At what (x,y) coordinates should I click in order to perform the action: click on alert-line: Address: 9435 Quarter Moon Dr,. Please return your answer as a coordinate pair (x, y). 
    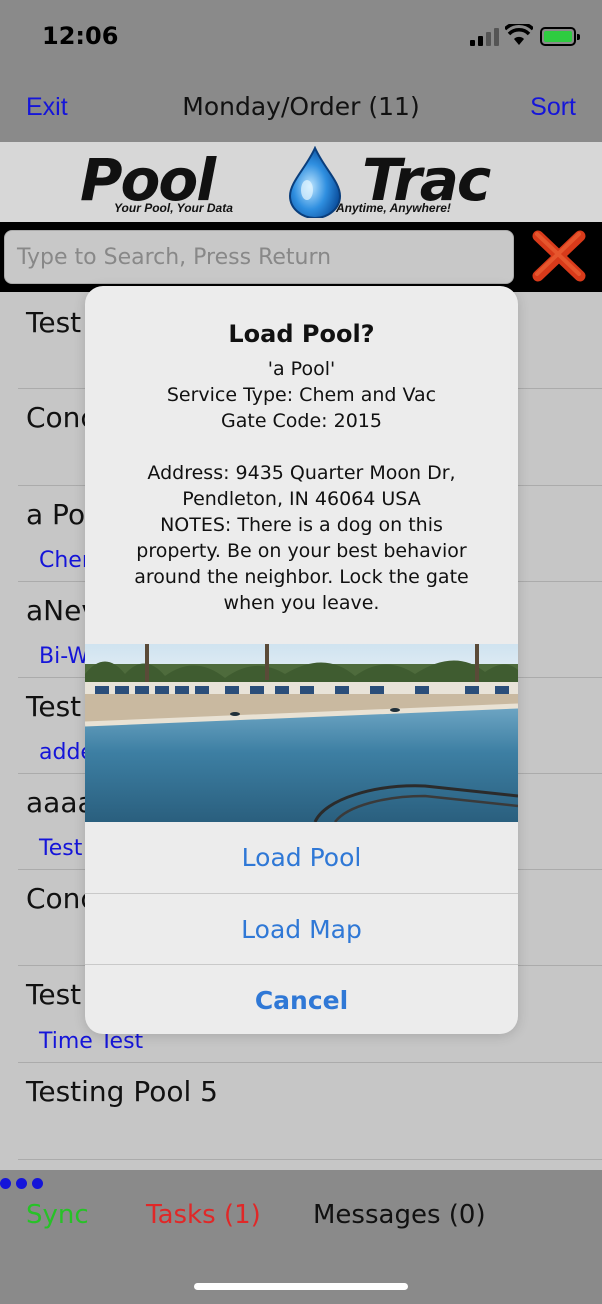
    Looking at the image, I should click on (301, 473).